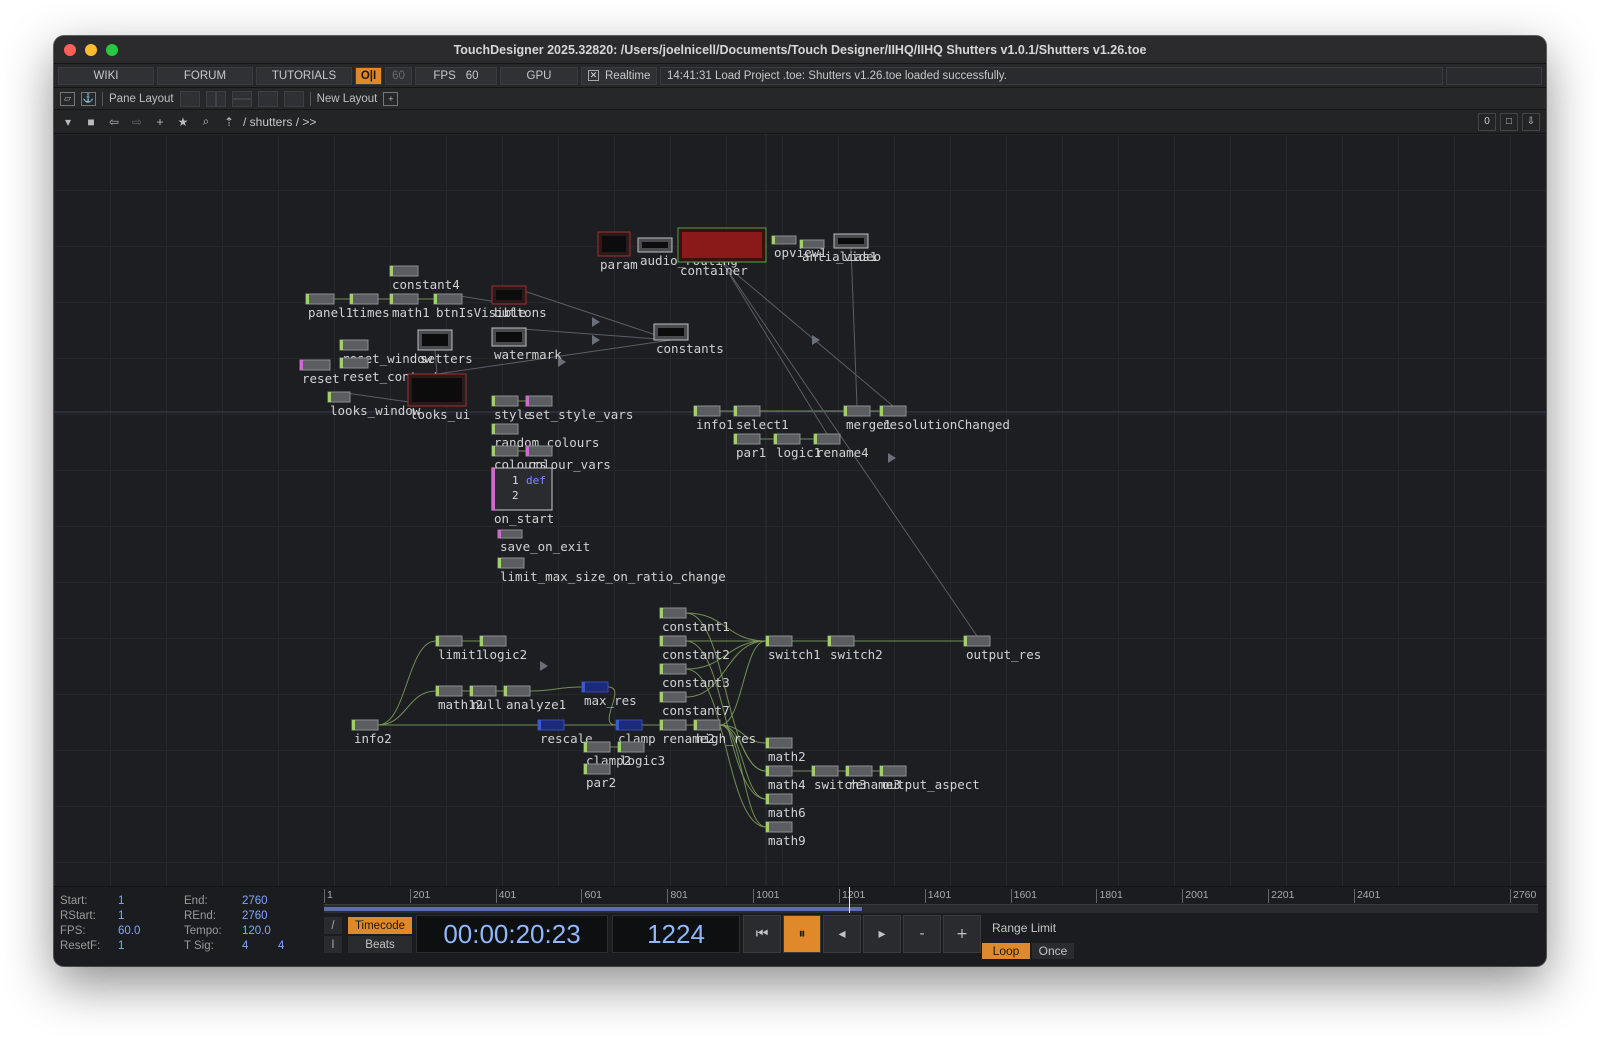 The width and height of the screenshot is (1600, 1040). Describe the element at coordinates (229, 122) in the screenshot. I see `parent-network-icon: ⇡` at that location.